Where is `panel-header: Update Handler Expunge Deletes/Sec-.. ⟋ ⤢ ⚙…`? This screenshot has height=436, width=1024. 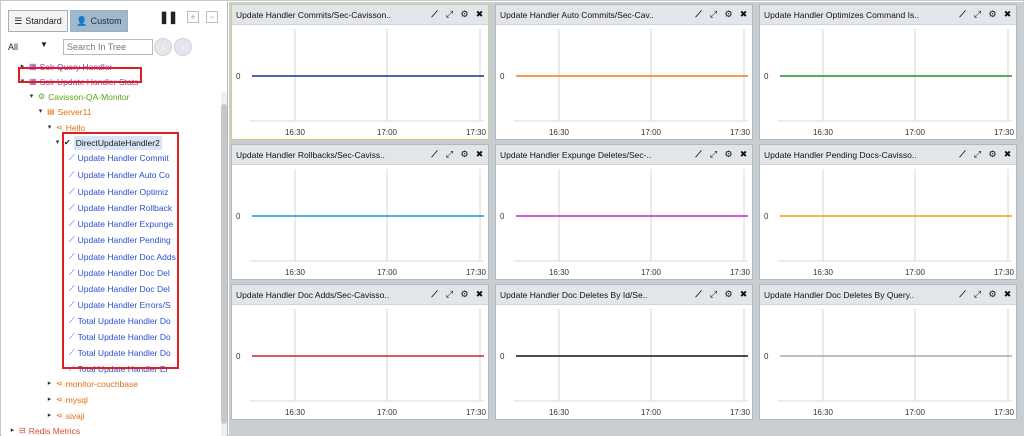 panel-header: Update Handler Expunge Deletes/Sec-.. ⟋ ⤢ ⚙… is located at coordinates (624, 155).